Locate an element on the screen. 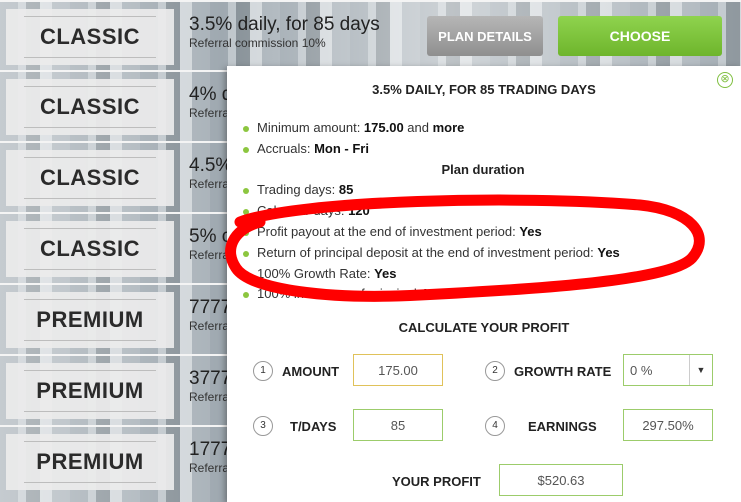  info-label: Minimum amount: is located at coordinates (310, 127).